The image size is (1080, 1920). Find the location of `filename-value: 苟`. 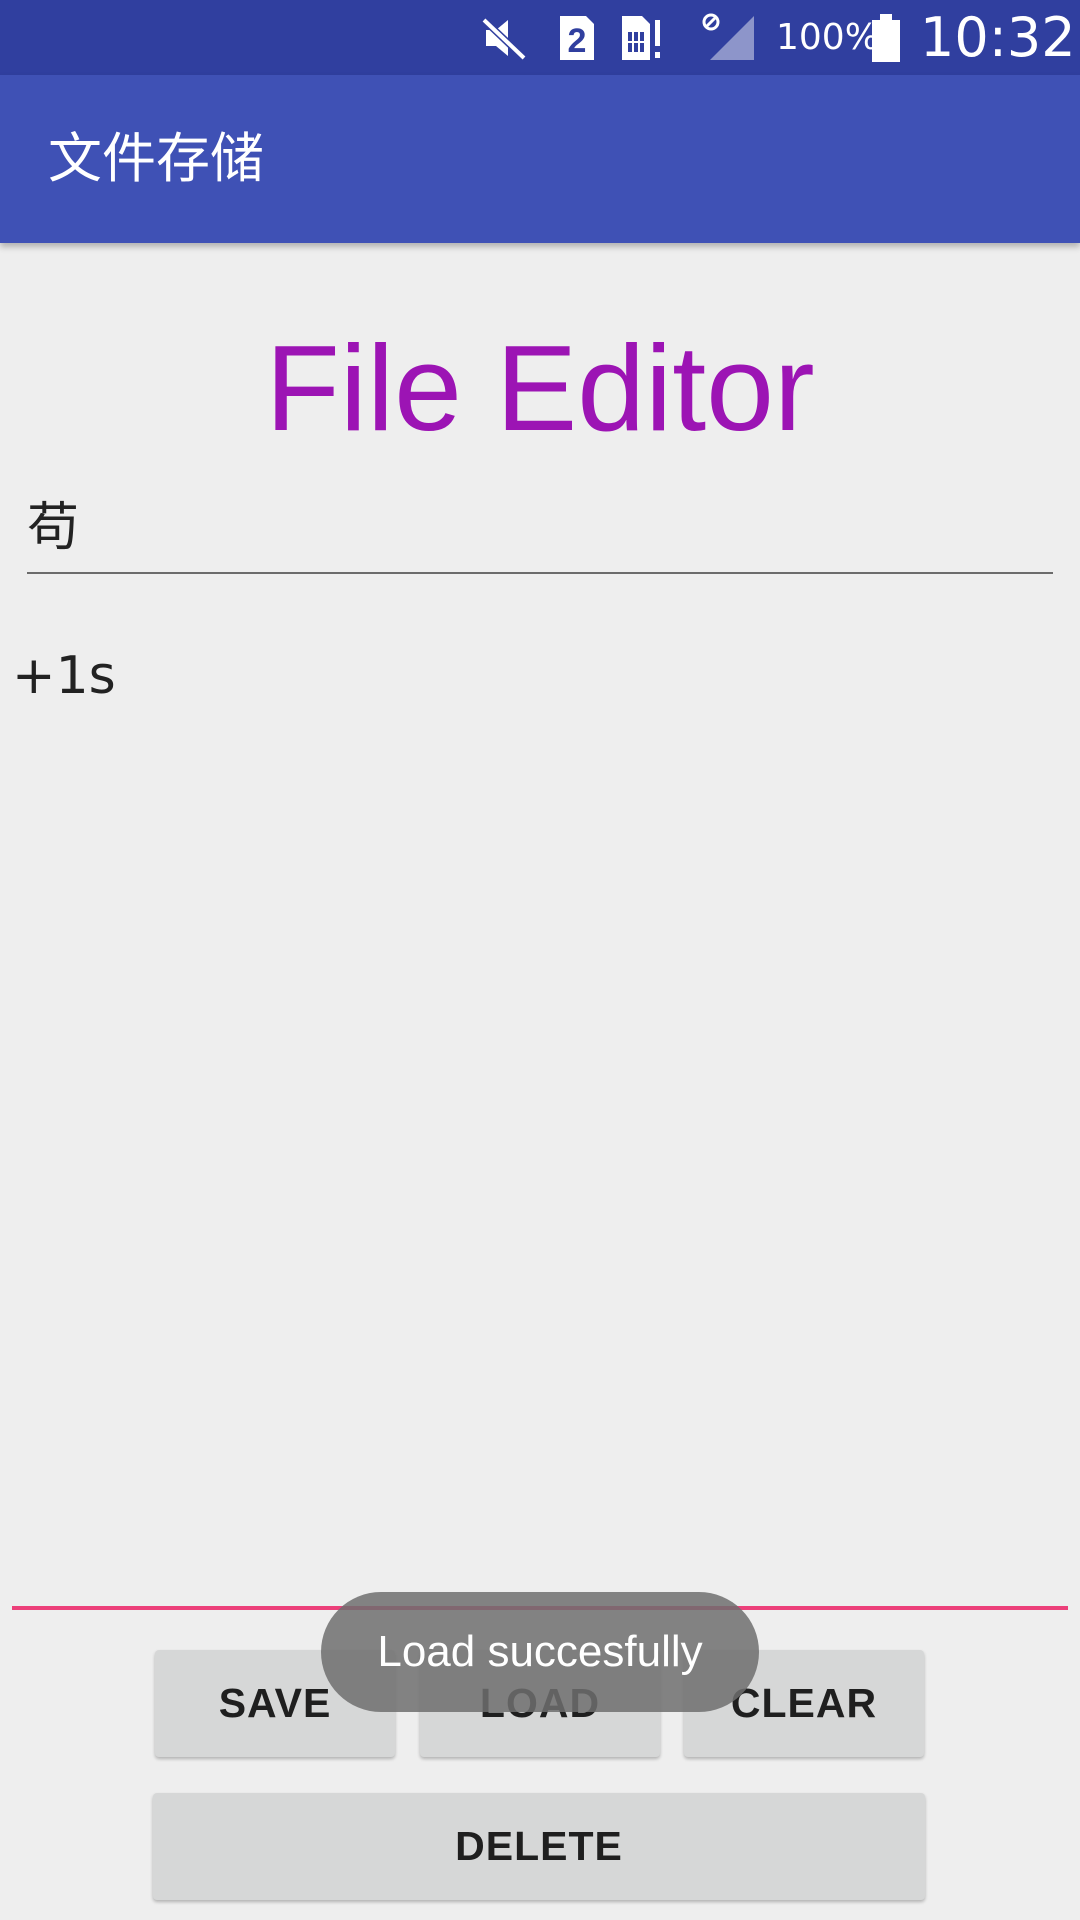

filename-value: 苟 is located at coordinates (53, 528).